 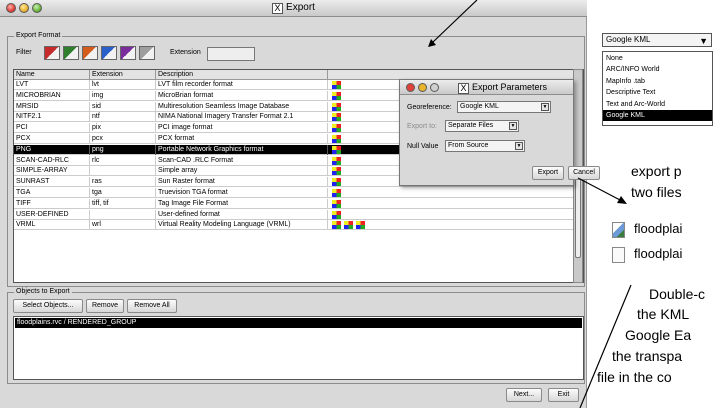 What do you see at coordinates (618, 255) in the screenshot?
I see `document-file-icon` at bounding box center [618, 255].